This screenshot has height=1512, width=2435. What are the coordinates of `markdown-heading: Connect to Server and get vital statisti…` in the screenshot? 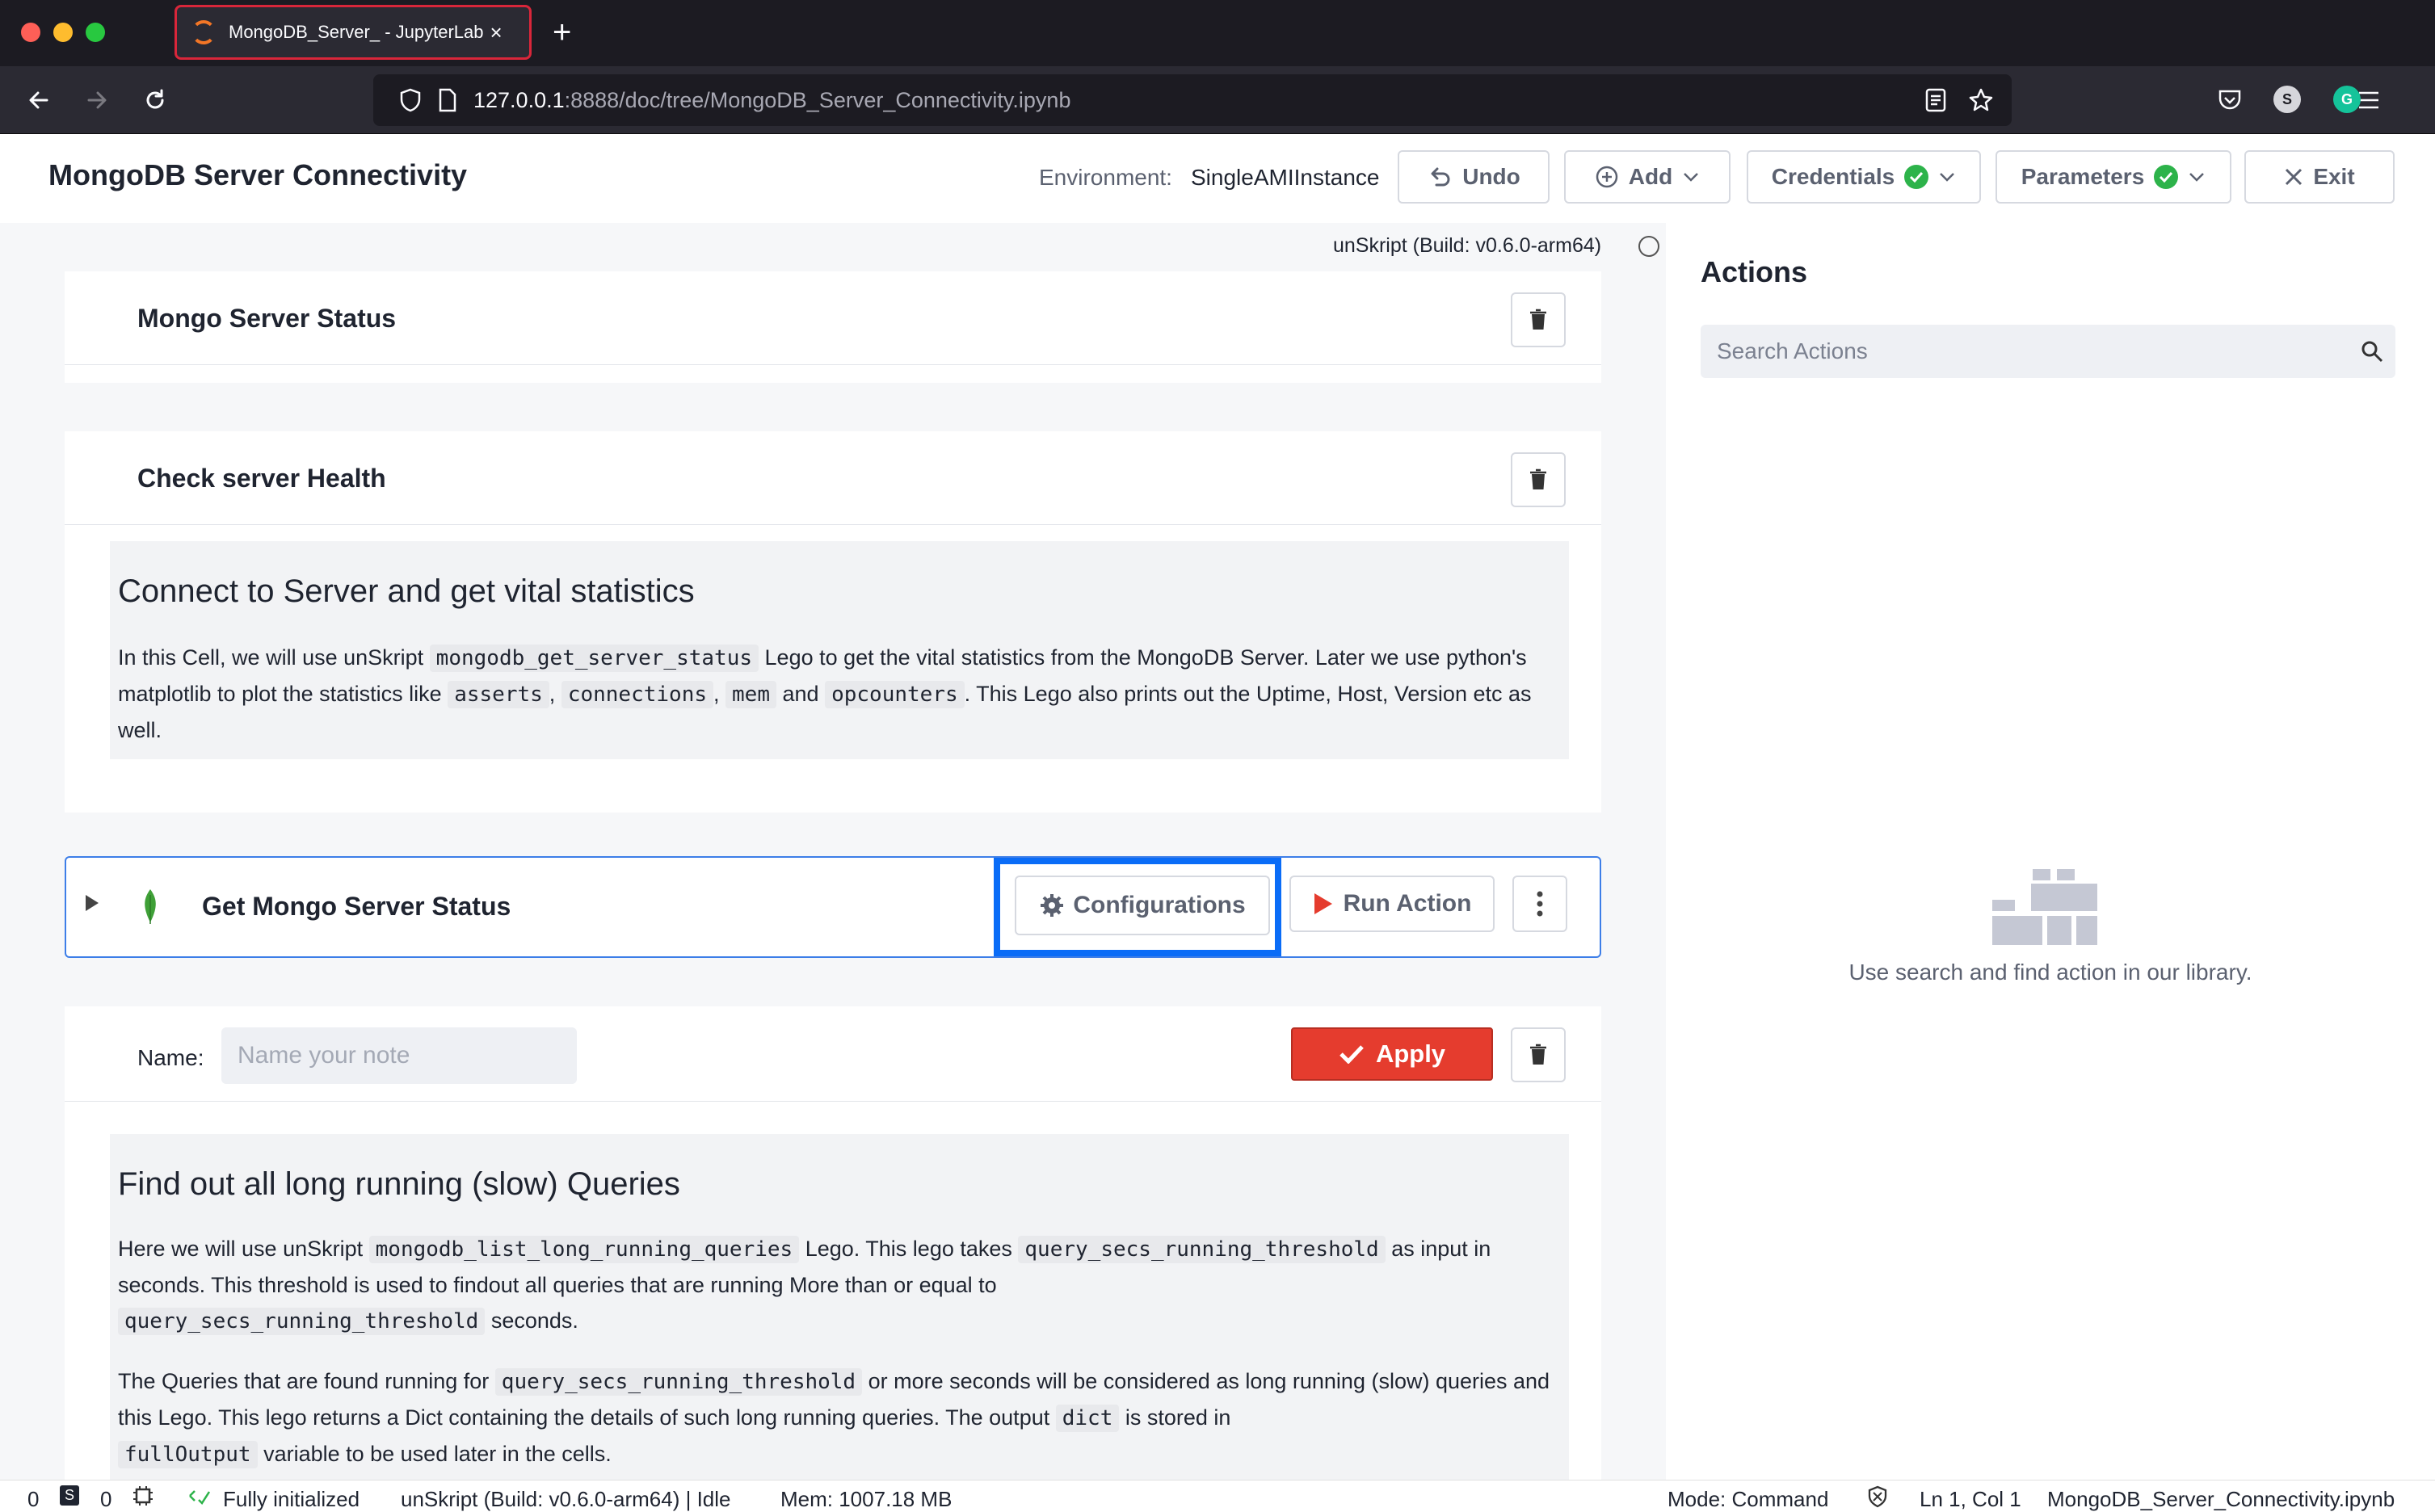 It's located at (406, 591).